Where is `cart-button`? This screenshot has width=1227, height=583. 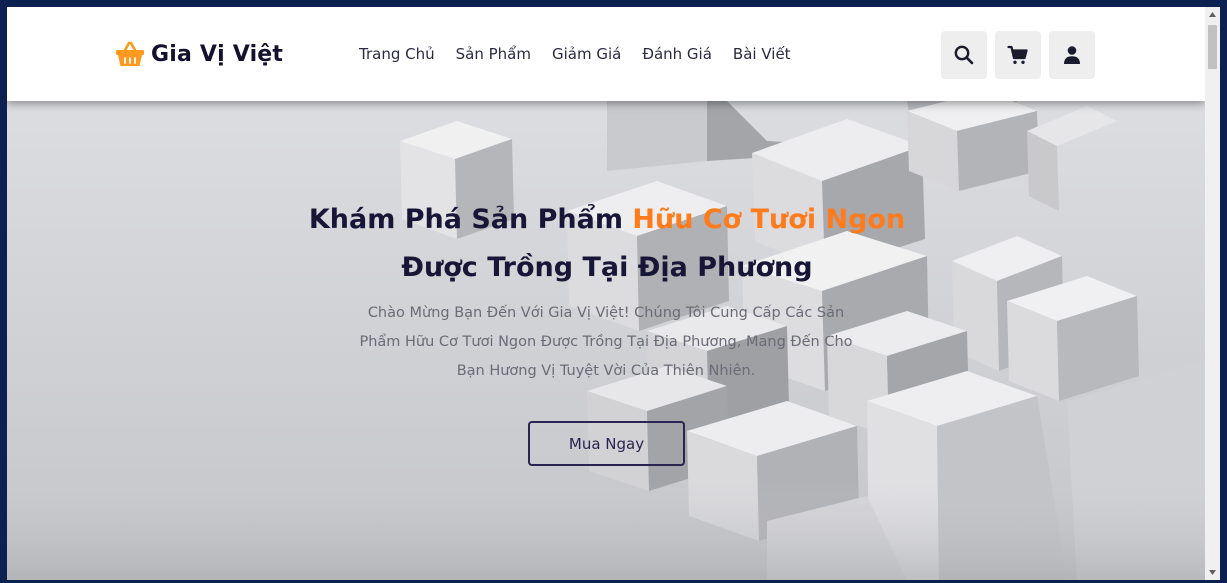
cart-button is located at coordinates (1018, 55).